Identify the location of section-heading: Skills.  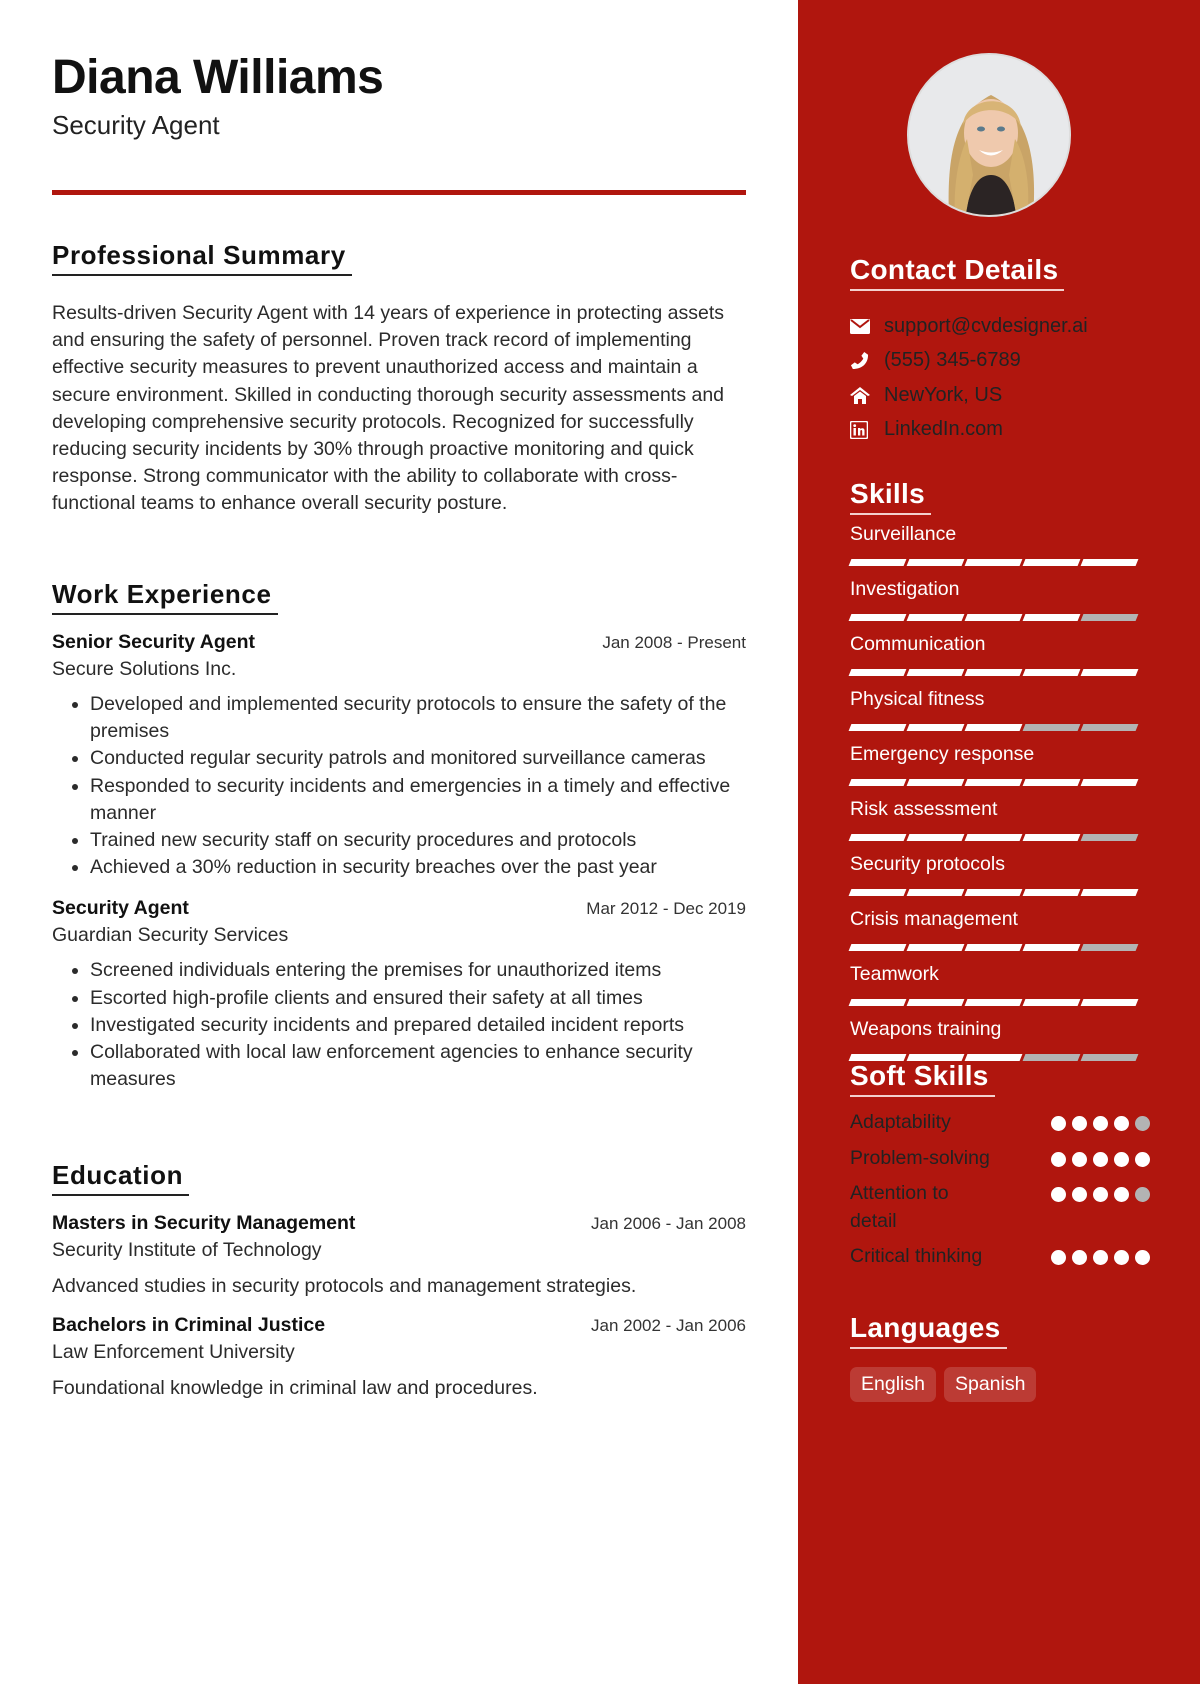
(890, 496).